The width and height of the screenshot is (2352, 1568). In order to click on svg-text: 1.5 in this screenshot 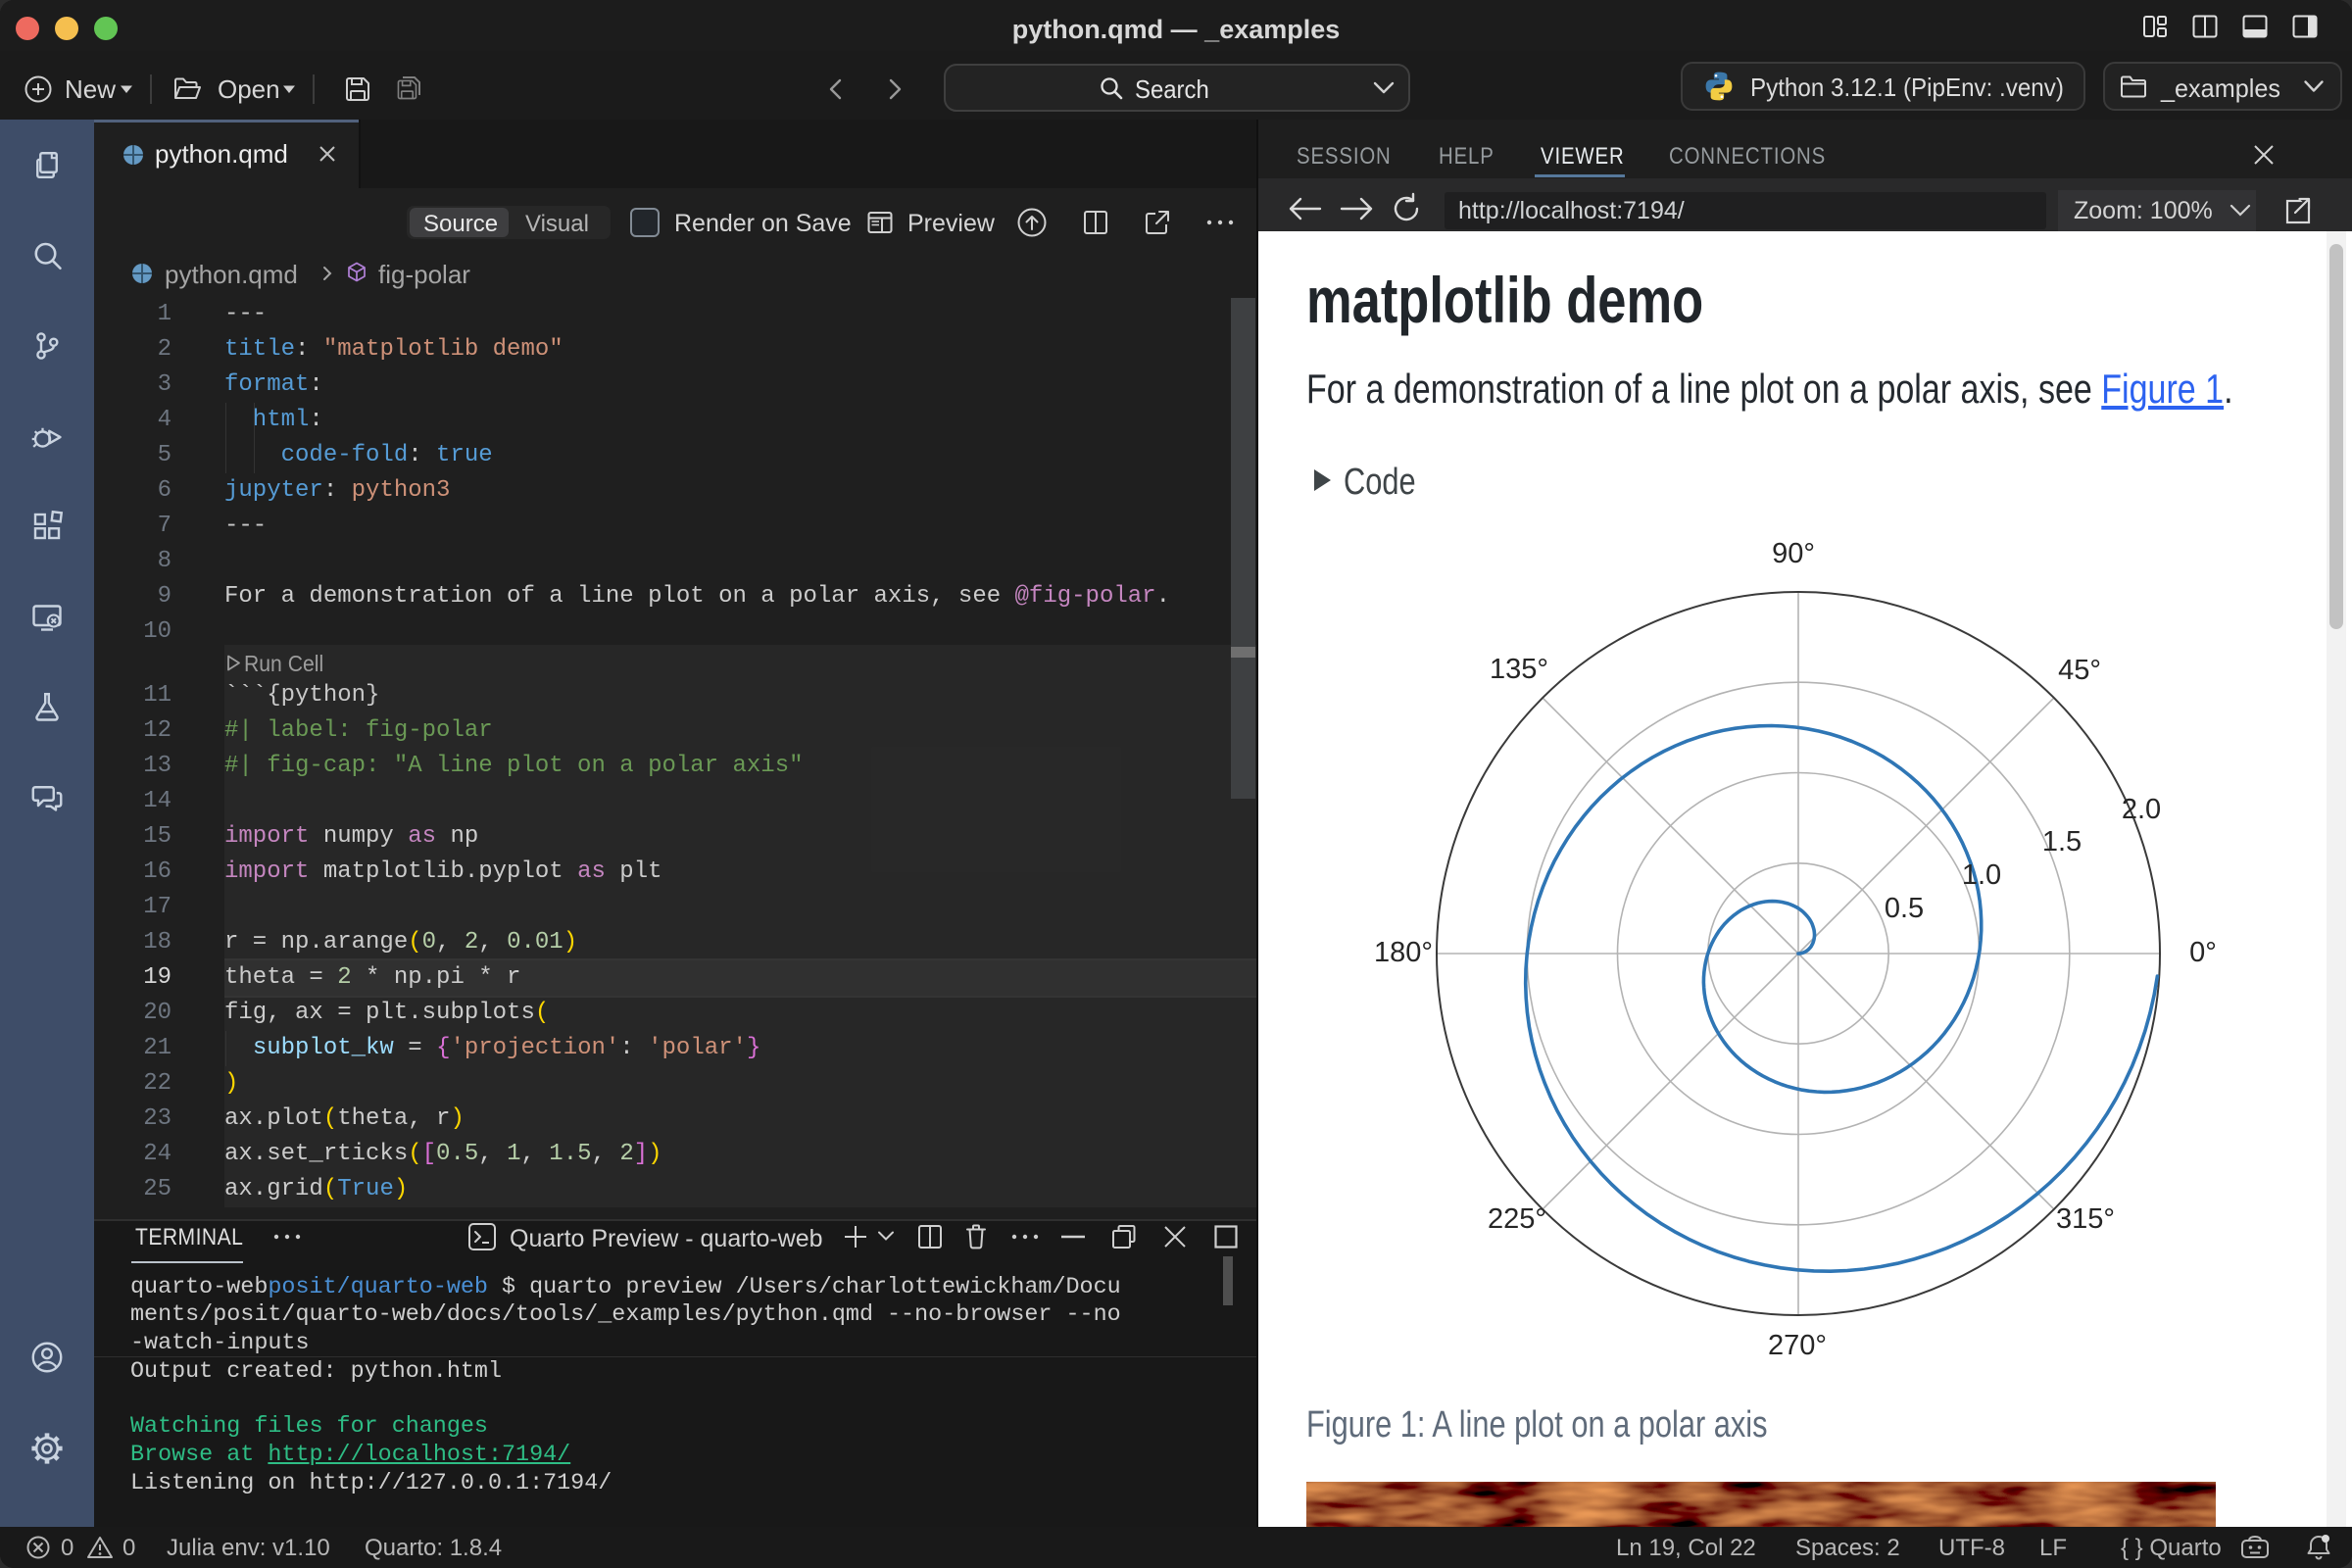, I will do `click(2062, 842)`.